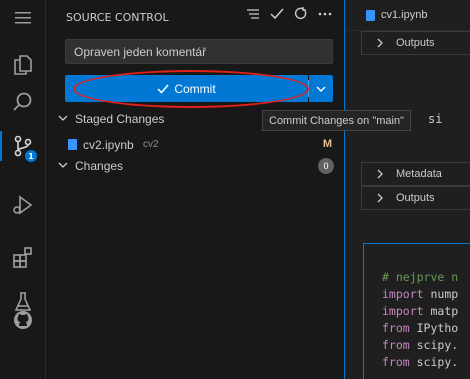  I want to click on editor-tab: cv1.ipynb, so click(408, 15).